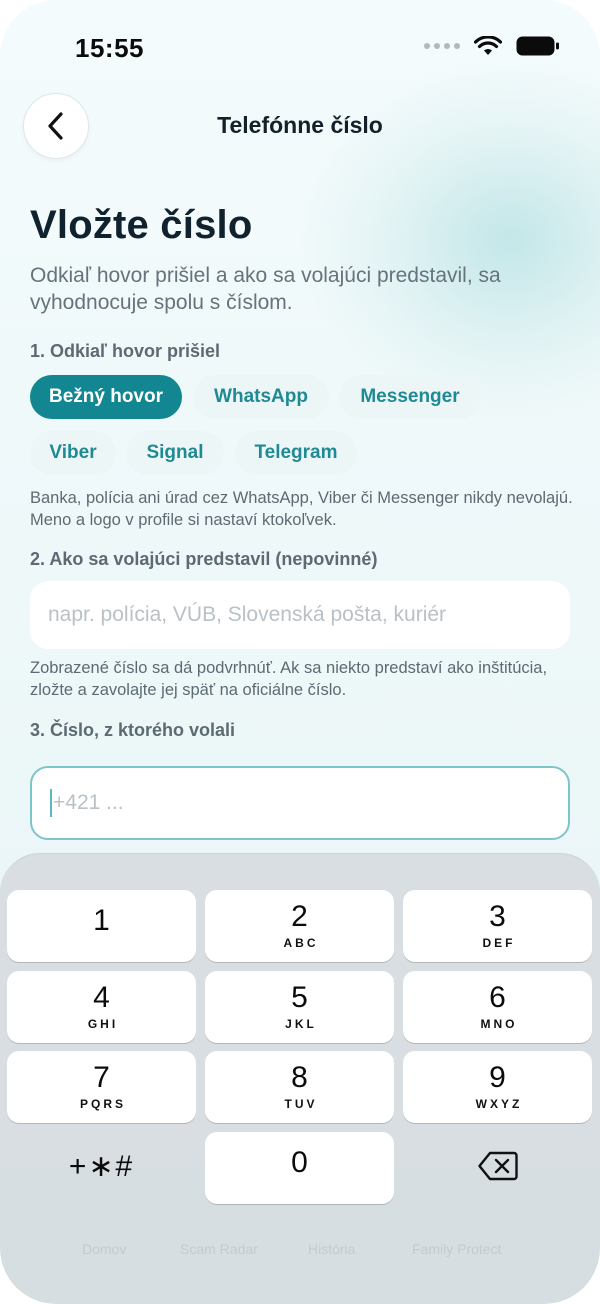  I want to click on key-5: 5 JKL, so click(299, 1007).